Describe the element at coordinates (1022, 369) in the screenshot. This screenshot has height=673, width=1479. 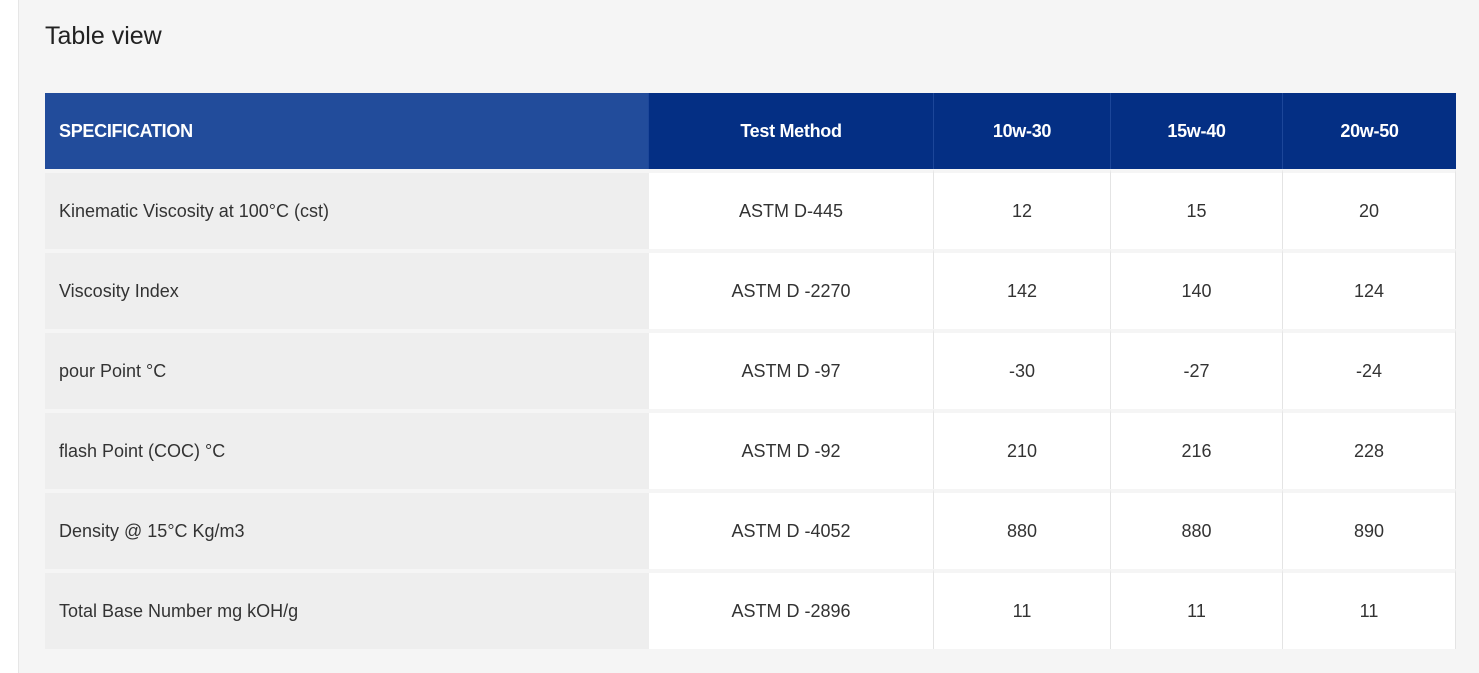
I see `value-cell: -30` at that location.